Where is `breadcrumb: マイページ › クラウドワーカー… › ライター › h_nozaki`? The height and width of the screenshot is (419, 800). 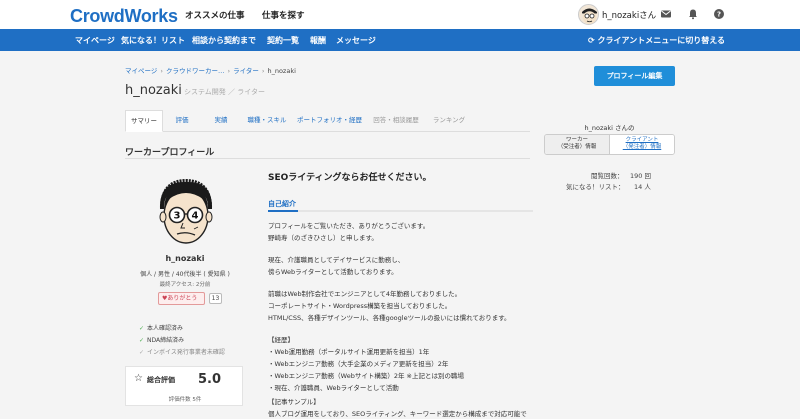
breadcrumb: マイページ › クラウドワーカー… › ライター › h_nozaki is located at coordinates (210, 70).